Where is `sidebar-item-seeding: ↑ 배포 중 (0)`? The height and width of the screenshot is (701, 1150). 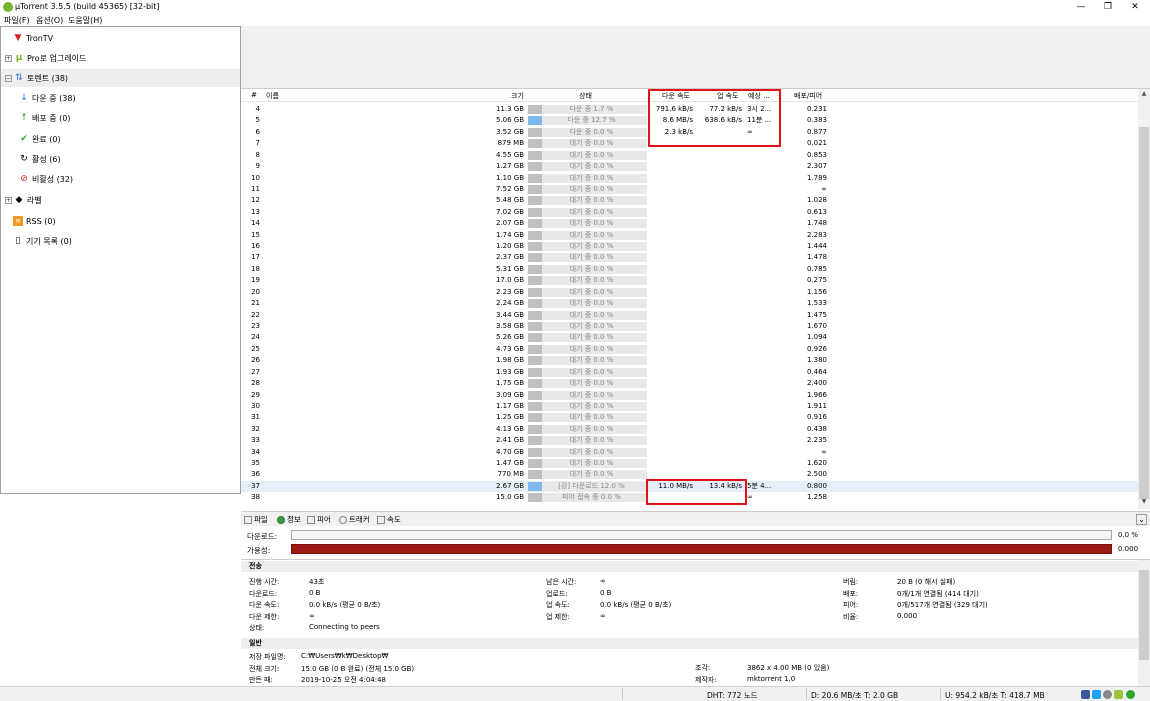
sidebar-item-seeding: ↑ 배포 중 (0) is located at coordinates (44, 118).